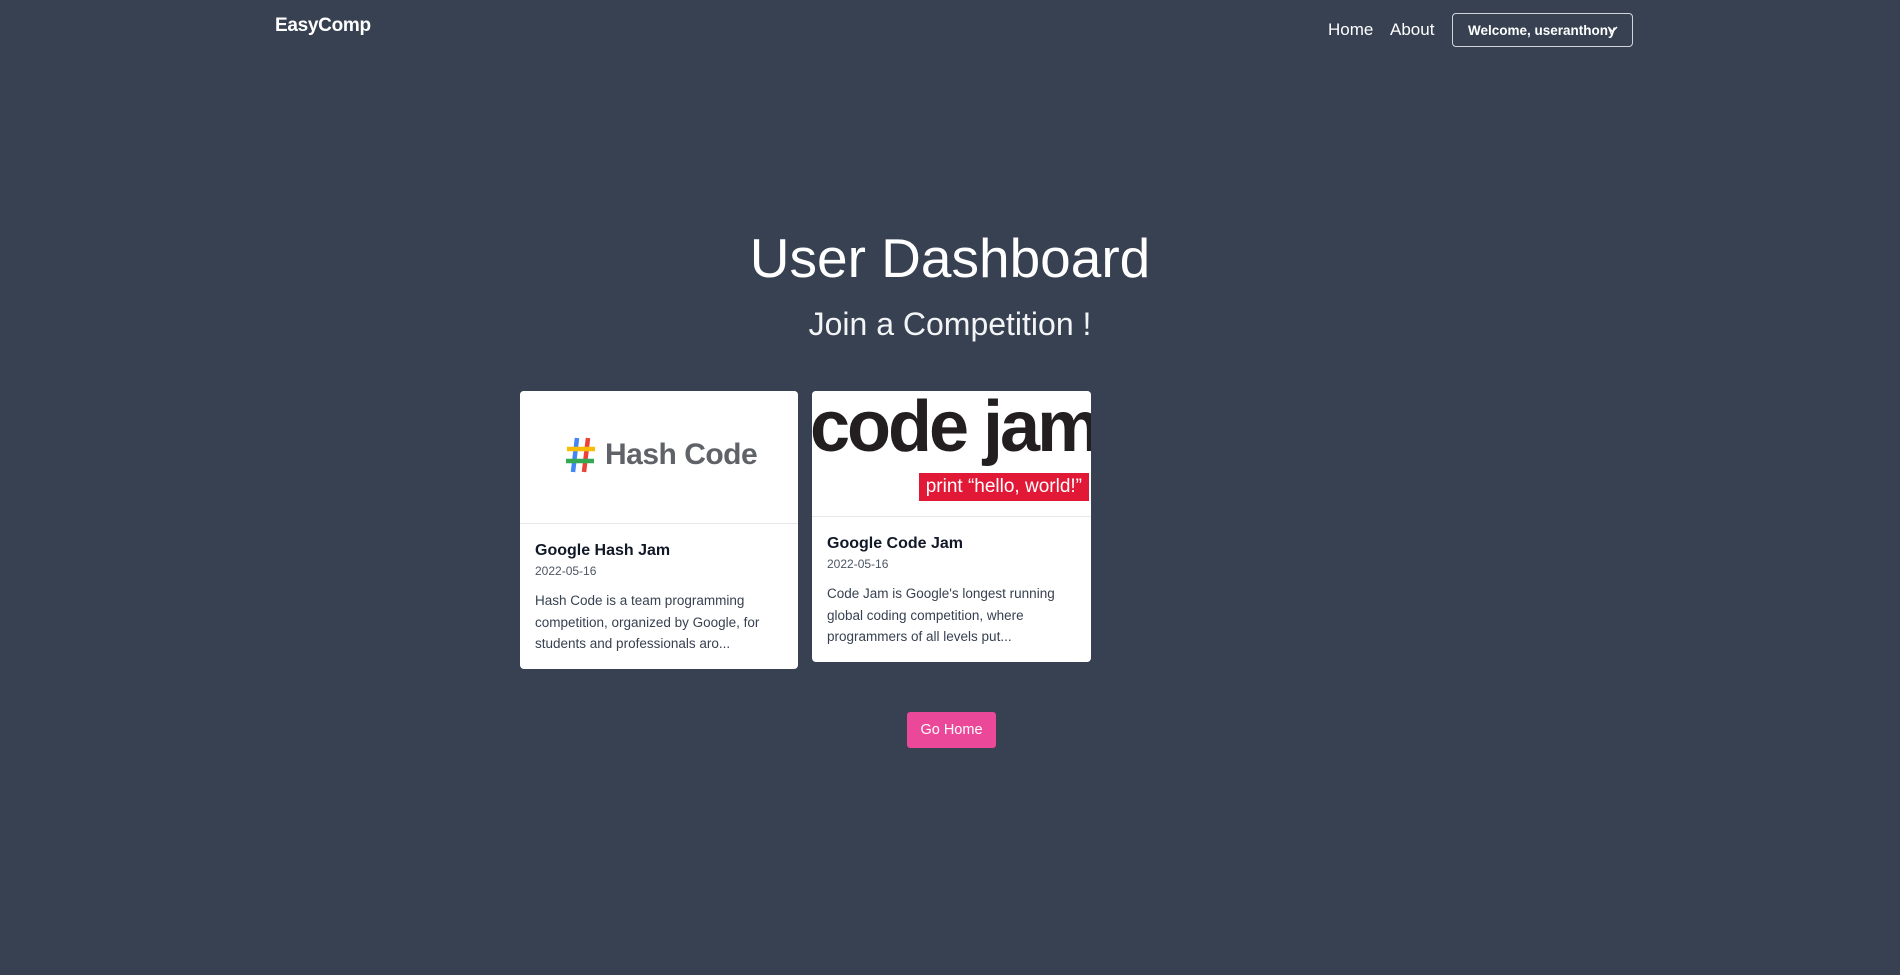  What do you see at coordinates (951, 730) in the screenshot?
I see `go-home-button: Go Home` at bounding box center [951, 730].